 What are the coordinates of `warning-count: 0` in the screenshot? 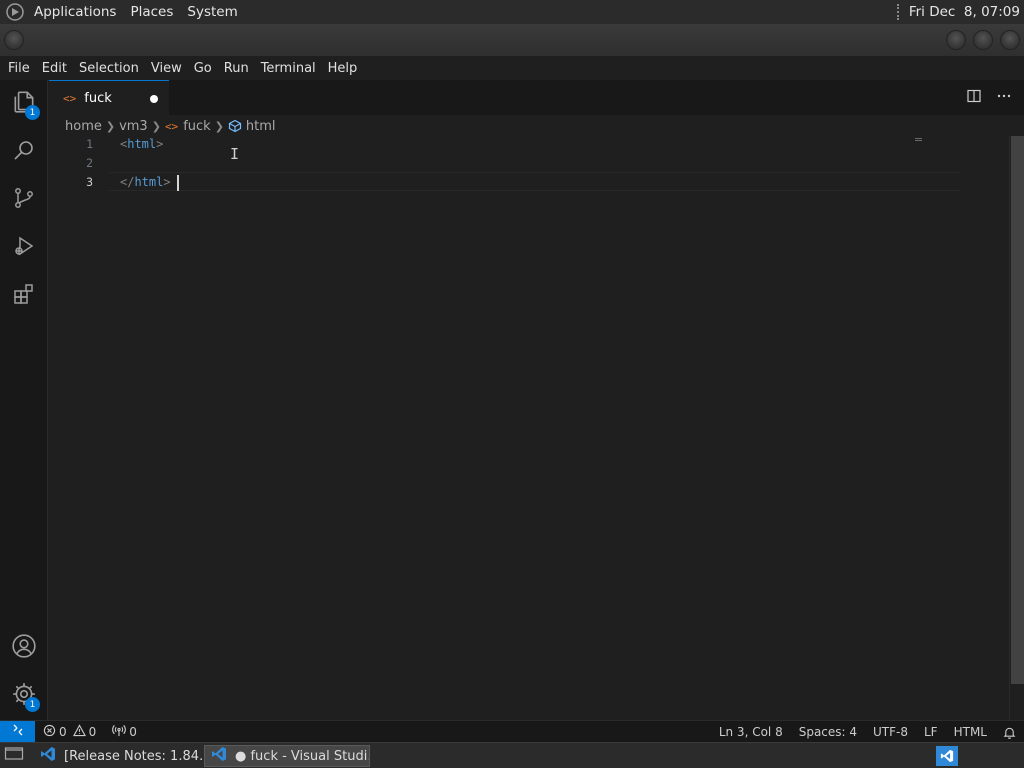 It's located at (92, 731).